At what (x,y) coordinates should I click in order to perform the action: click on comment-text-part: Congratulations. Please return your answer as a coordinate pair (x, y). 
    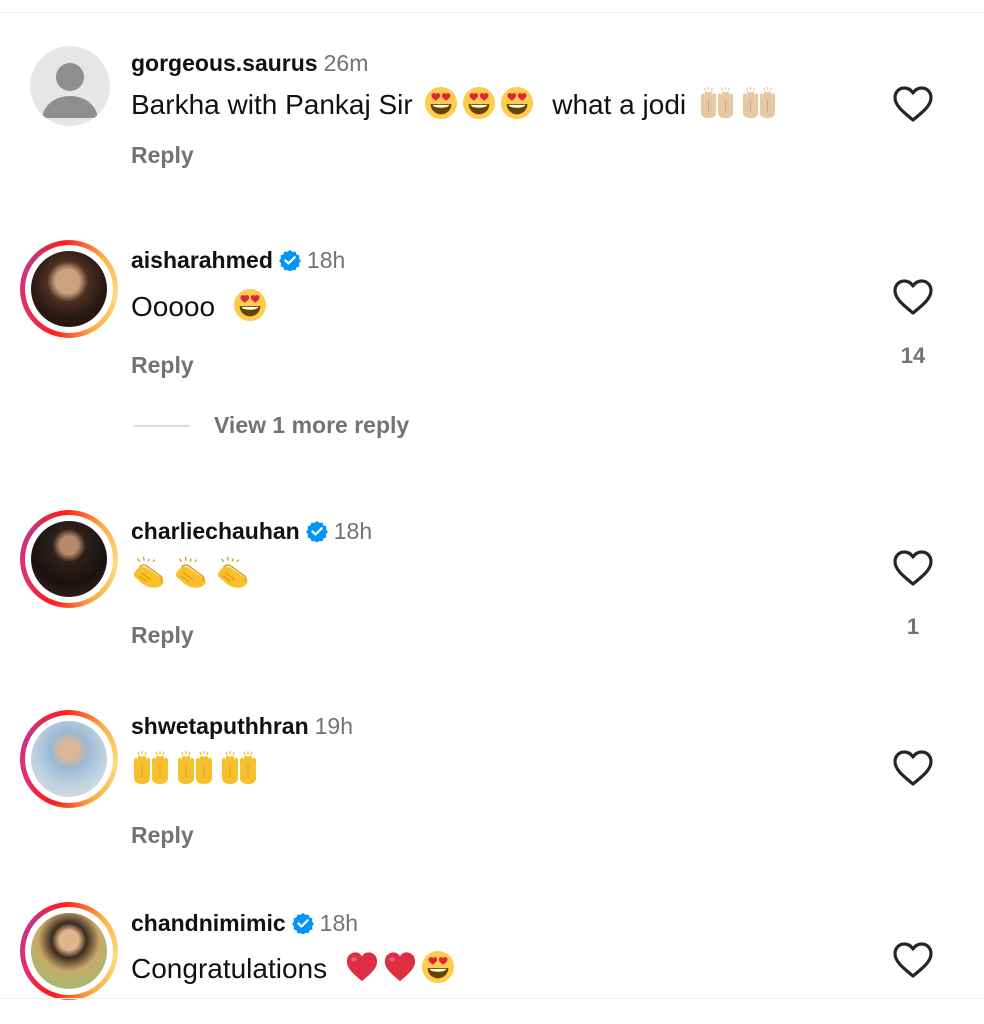
    Looking at the image, I should click on (229, 968).